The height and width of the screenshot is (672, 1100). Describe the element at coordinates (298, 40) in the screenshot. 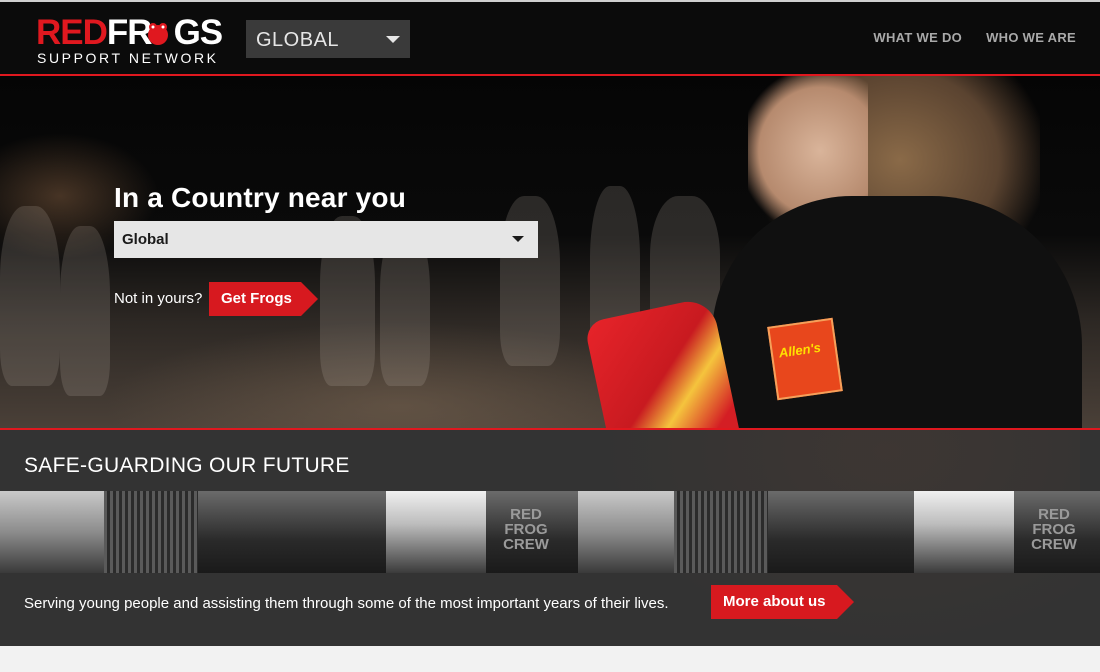

I see `region-dropdown-value: GLOBAL` at that location.